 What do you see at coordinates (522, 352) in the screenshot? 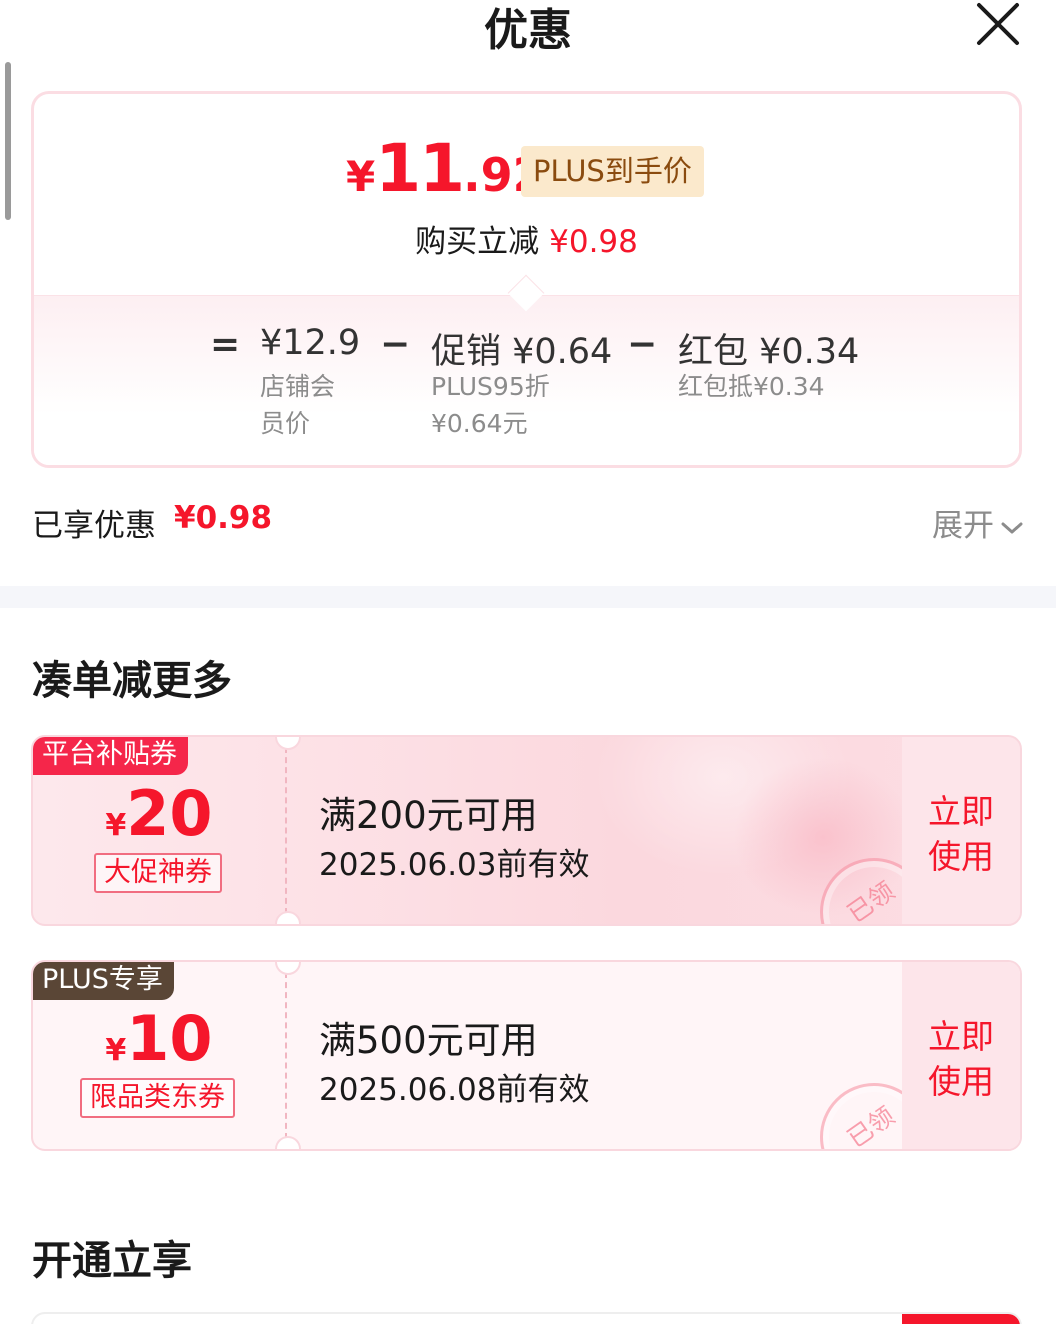
I see `promo-amount: 促销 ¥0.64` at bounding box center [522, 352].